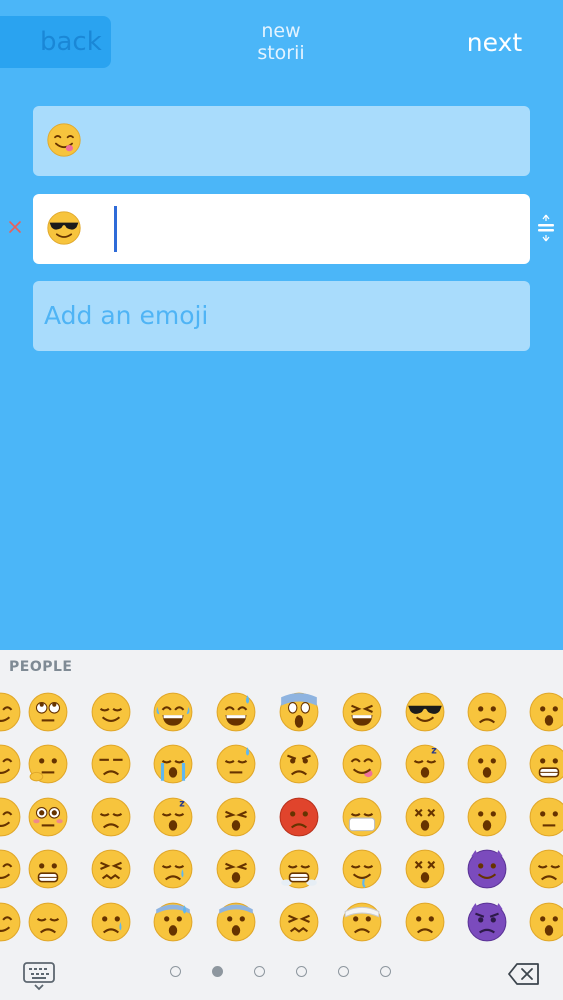 The image size is (563, 1000). What do you see at coordinates (126, 315) in the screenshot?
I see `add-emoji-placeholder: Add an emoji` at bounding box center [126, 315].